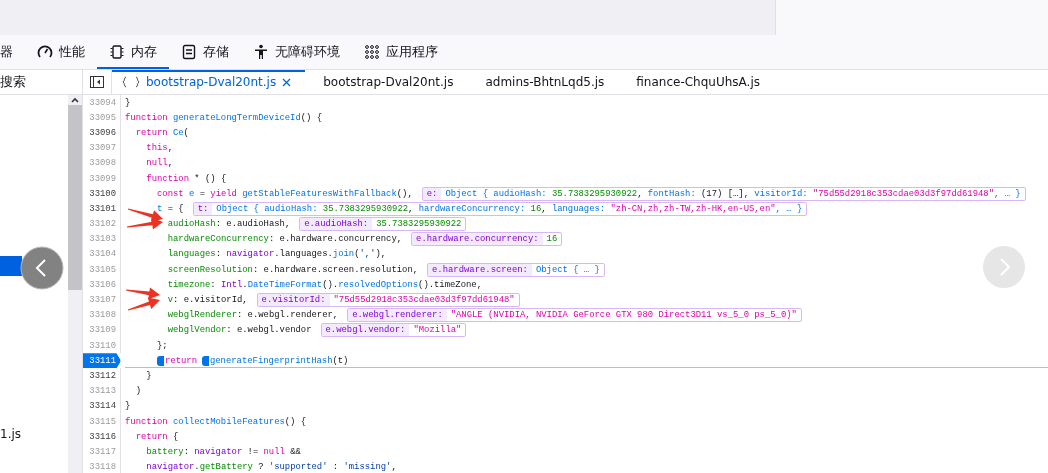 This screenshot has width=1048, height=473. I want to click on code-line: };, so click(162, 345).